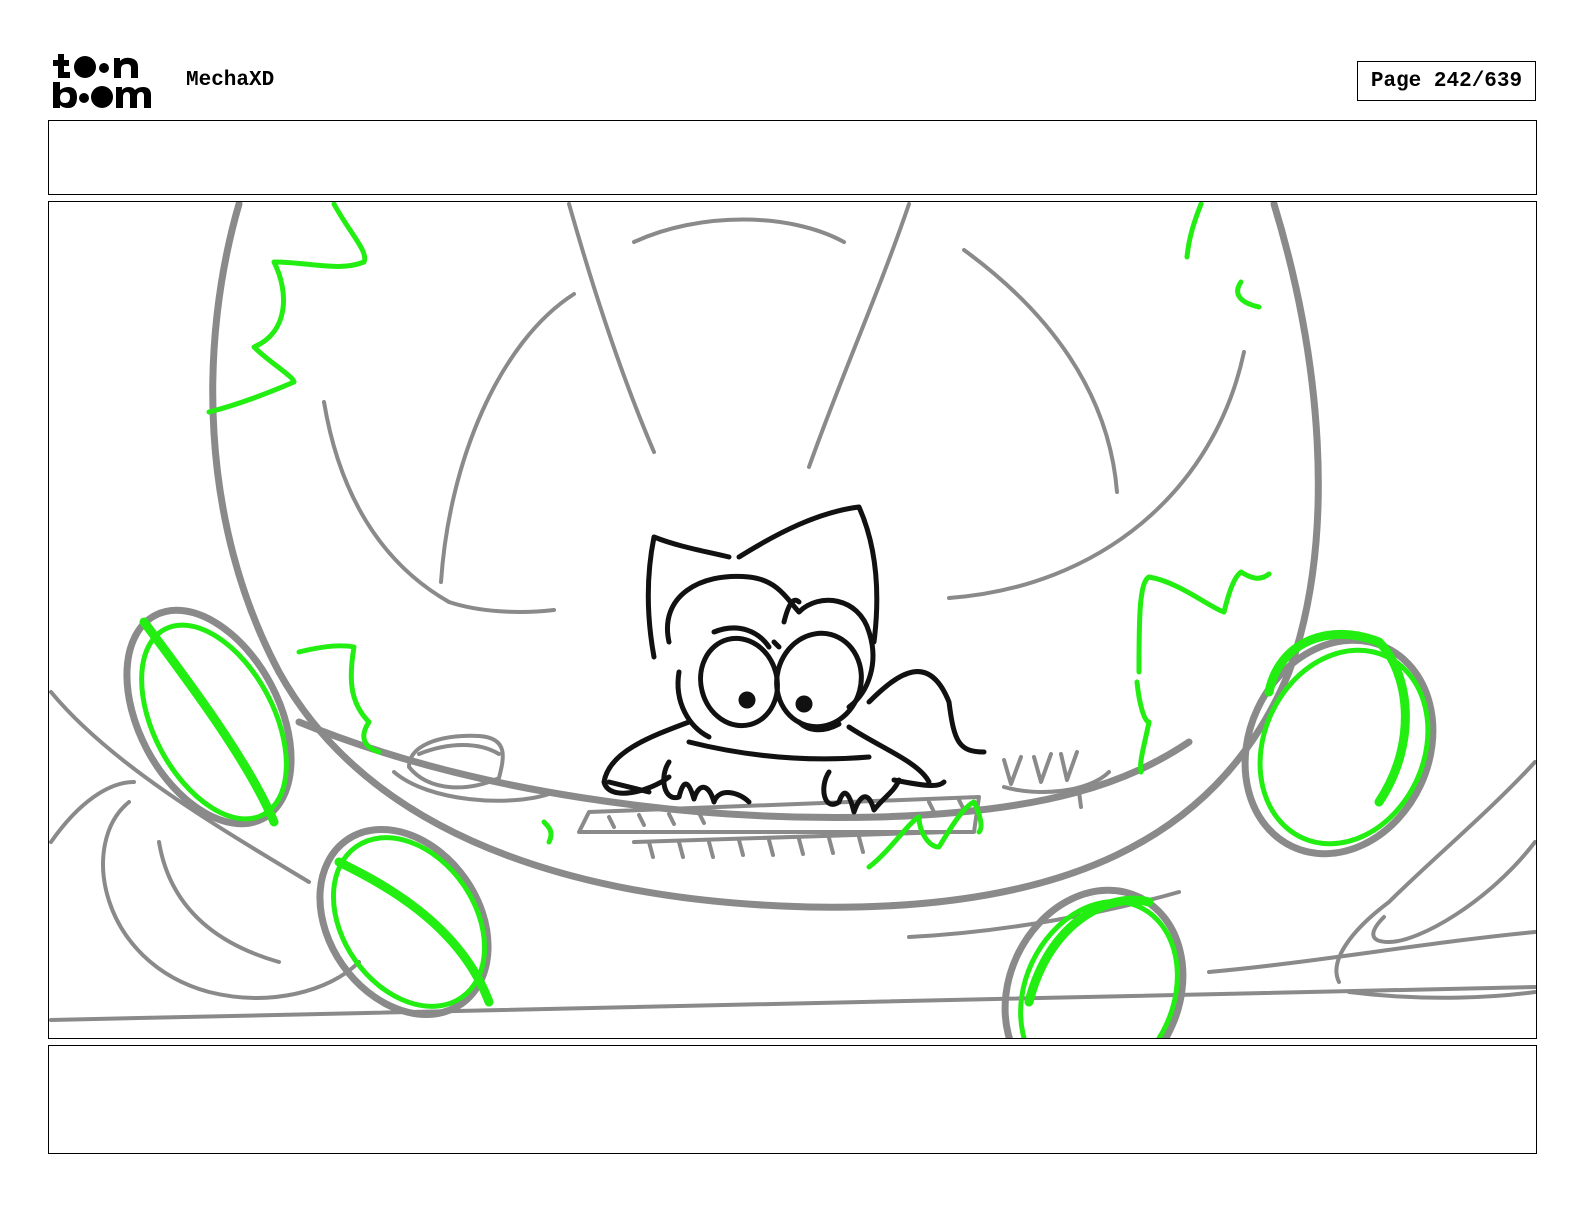 The height and width of the screenshot is (1224, 1584). What do you see at coordinates (792, 1099) in the screenshot?
I see `bottom-caption-panel` at bounding box center [792, 1099].